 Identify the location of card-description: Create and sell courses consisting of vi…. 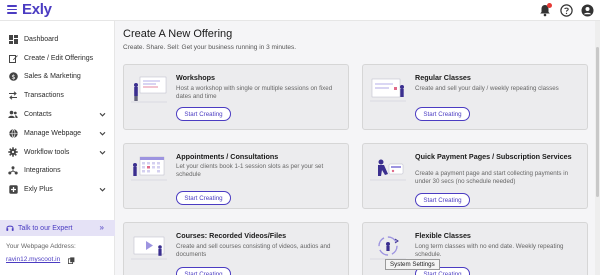
(253, 250).